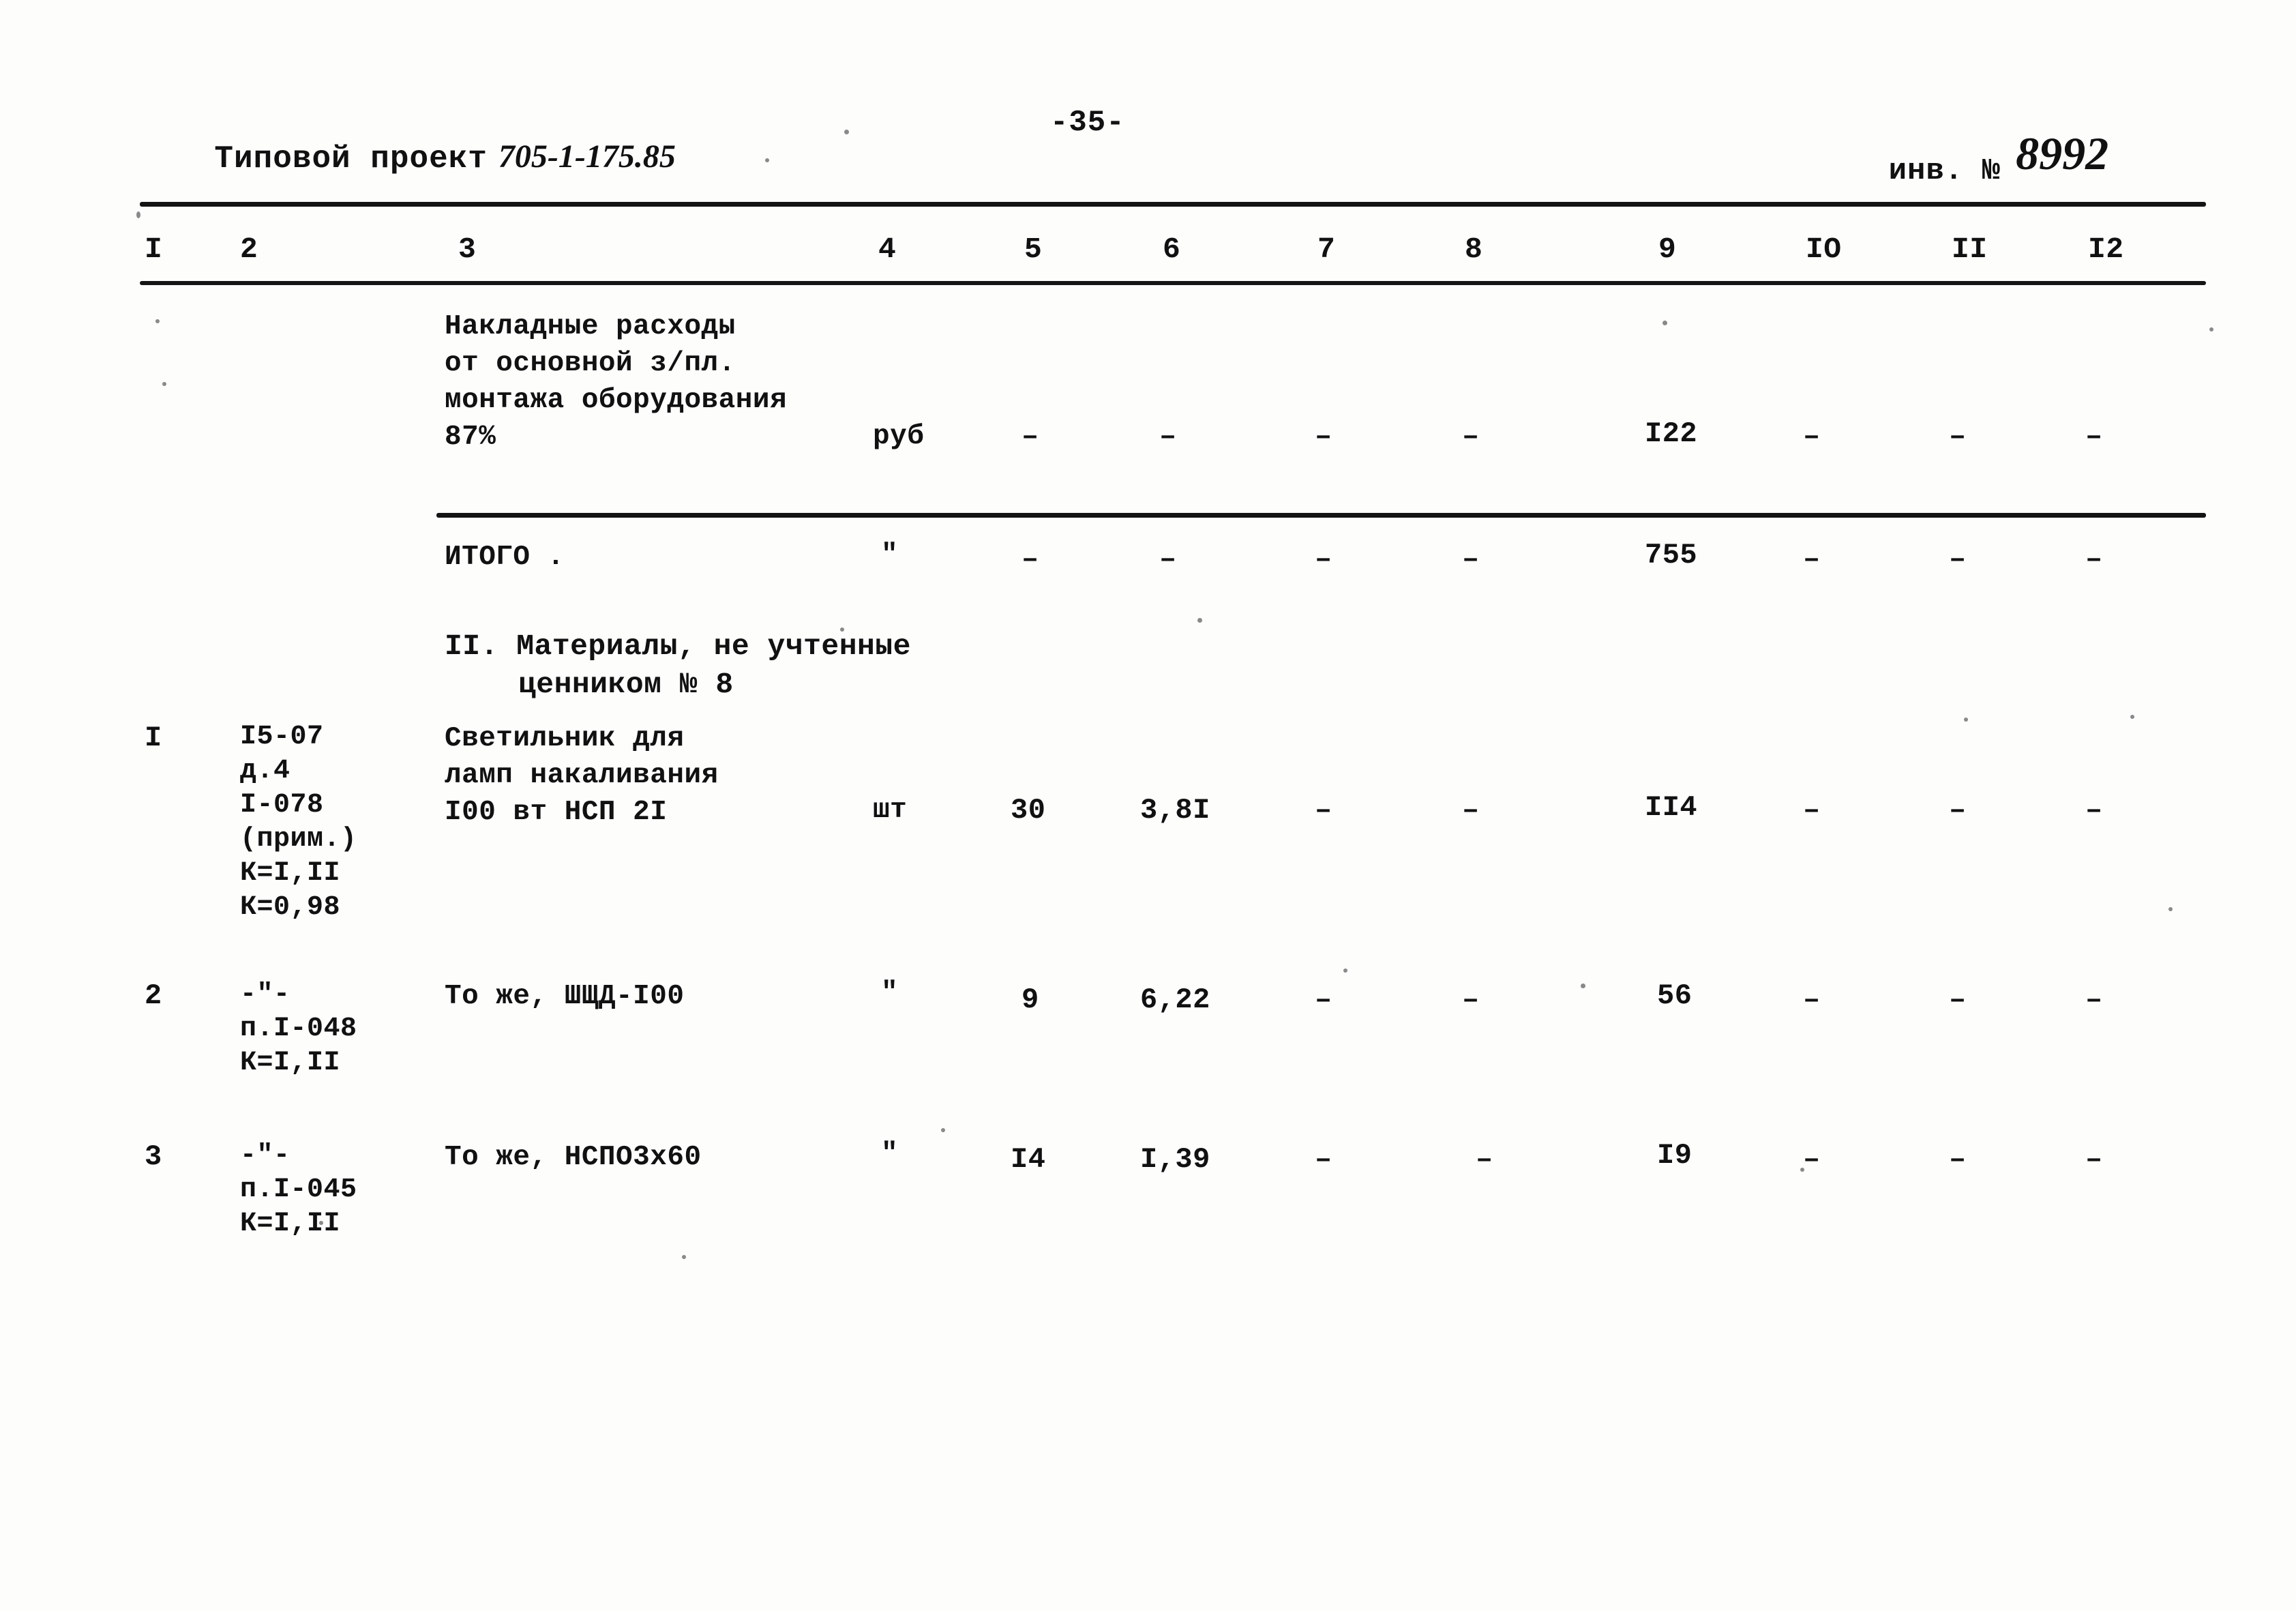 This screenshot has width=2296, height=1611. What do you see at coordinates (154, 1156) in the screenshot?
I see `table-row-number: 3` at bounding box center [154, 1156].